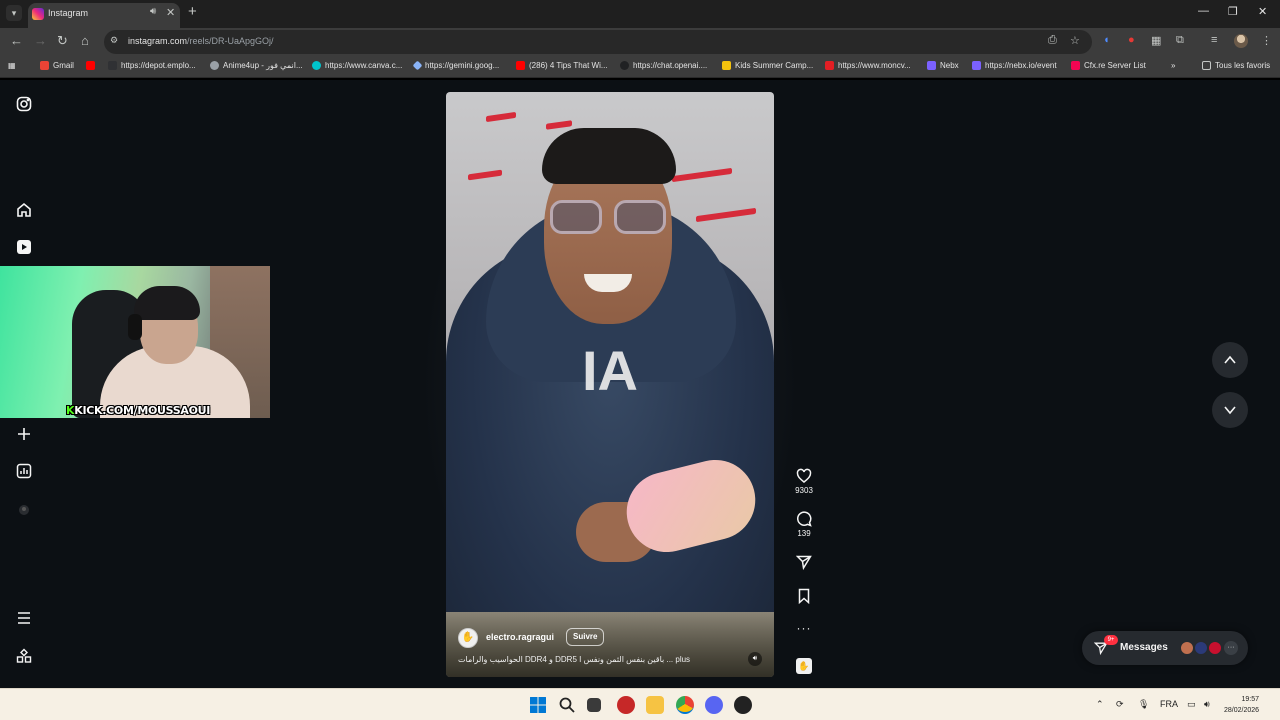  What do you see at coordinates (24, 618) in the screenshot?
I see `more-menu-icon` at bounding box center [24, 618].